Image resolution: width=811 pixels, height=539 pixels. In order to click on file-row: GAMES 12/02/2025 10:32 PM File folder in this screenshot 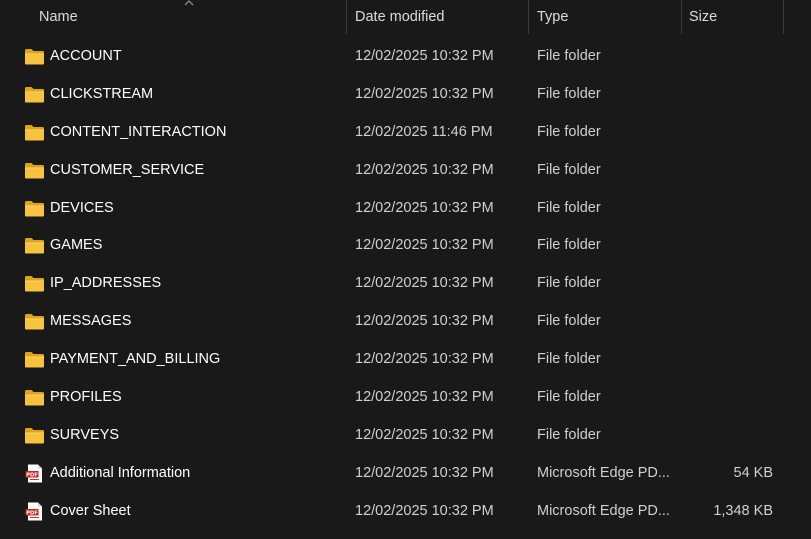, I will do `click(405, 246)`.